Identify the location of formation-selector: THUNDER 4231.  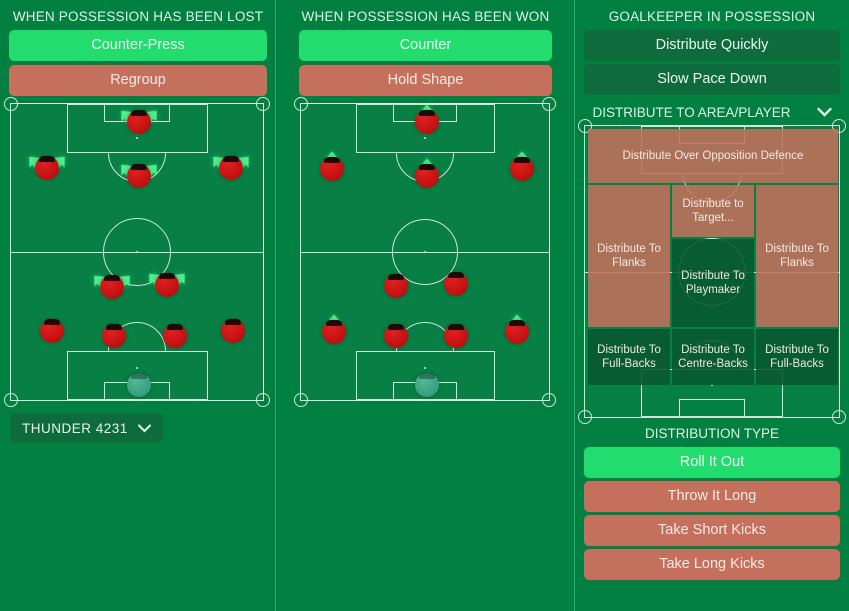
(86, 428).